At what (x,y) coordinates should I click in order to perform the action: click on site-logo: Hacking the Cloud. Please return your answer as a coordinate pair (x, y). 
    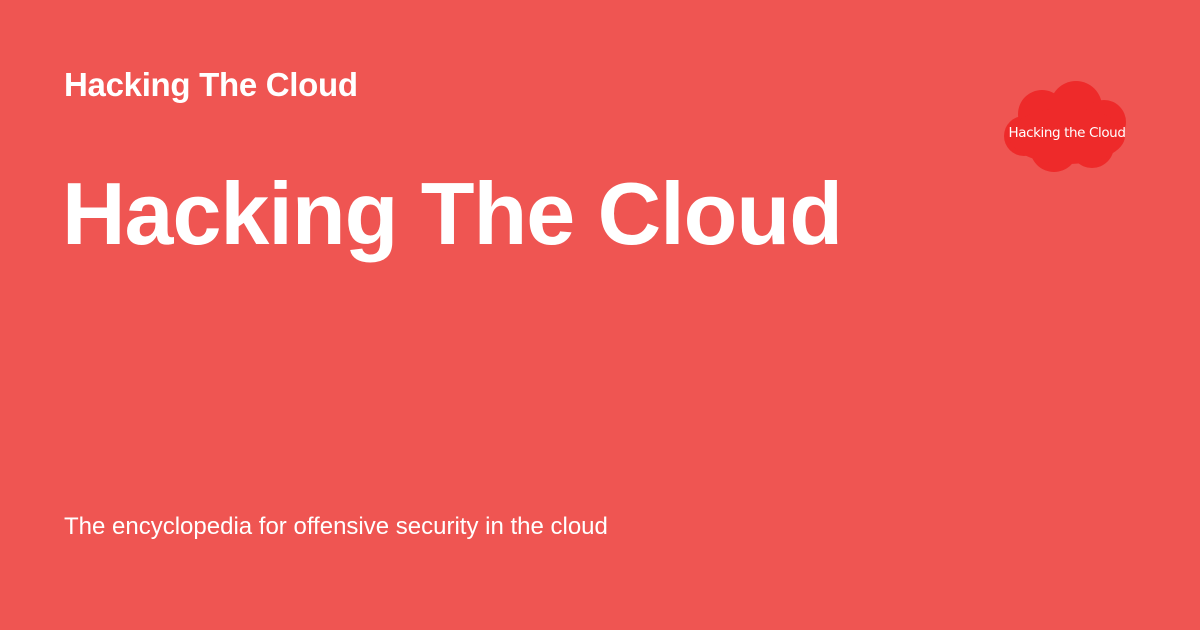
    Looking at the image, I should click on (1067, 128).